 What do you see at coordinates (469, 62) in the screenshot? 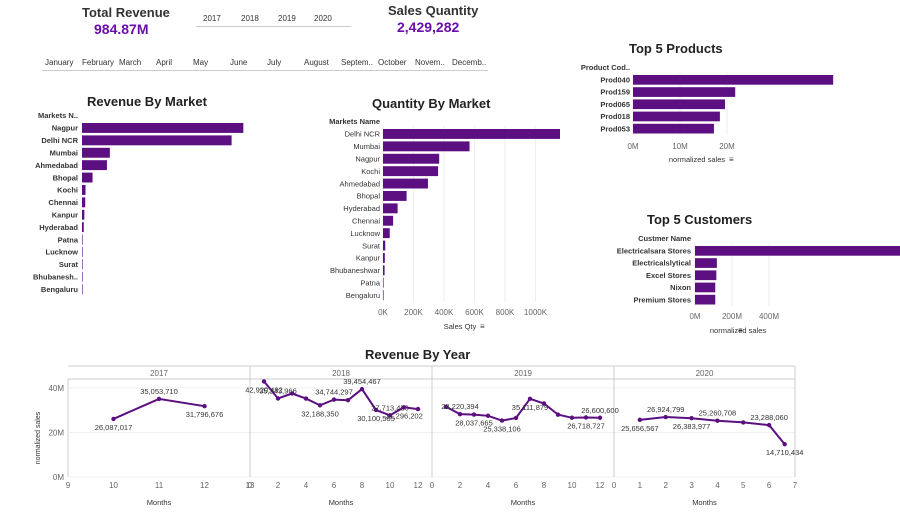
I see `month-filter-december: Decemb..` at bounding box center [469, 62].